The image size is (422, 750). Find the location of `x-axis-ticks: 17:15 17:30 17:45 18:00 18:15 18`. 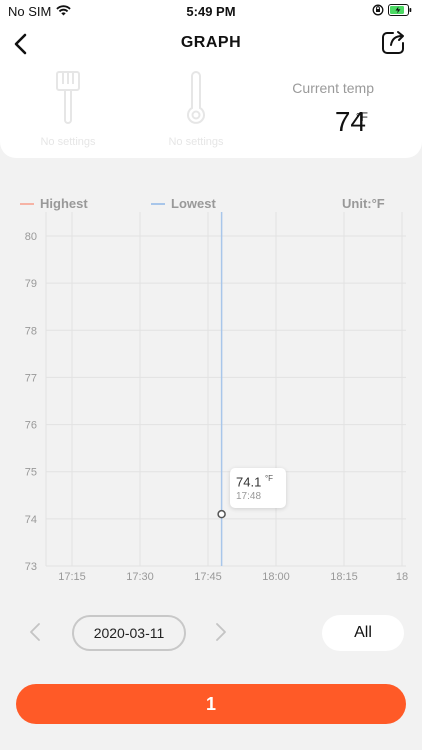

x-axis-ticks: 17:15 17:30 17:45 18:00 18:15 18 is located at coordinates (233, 577).